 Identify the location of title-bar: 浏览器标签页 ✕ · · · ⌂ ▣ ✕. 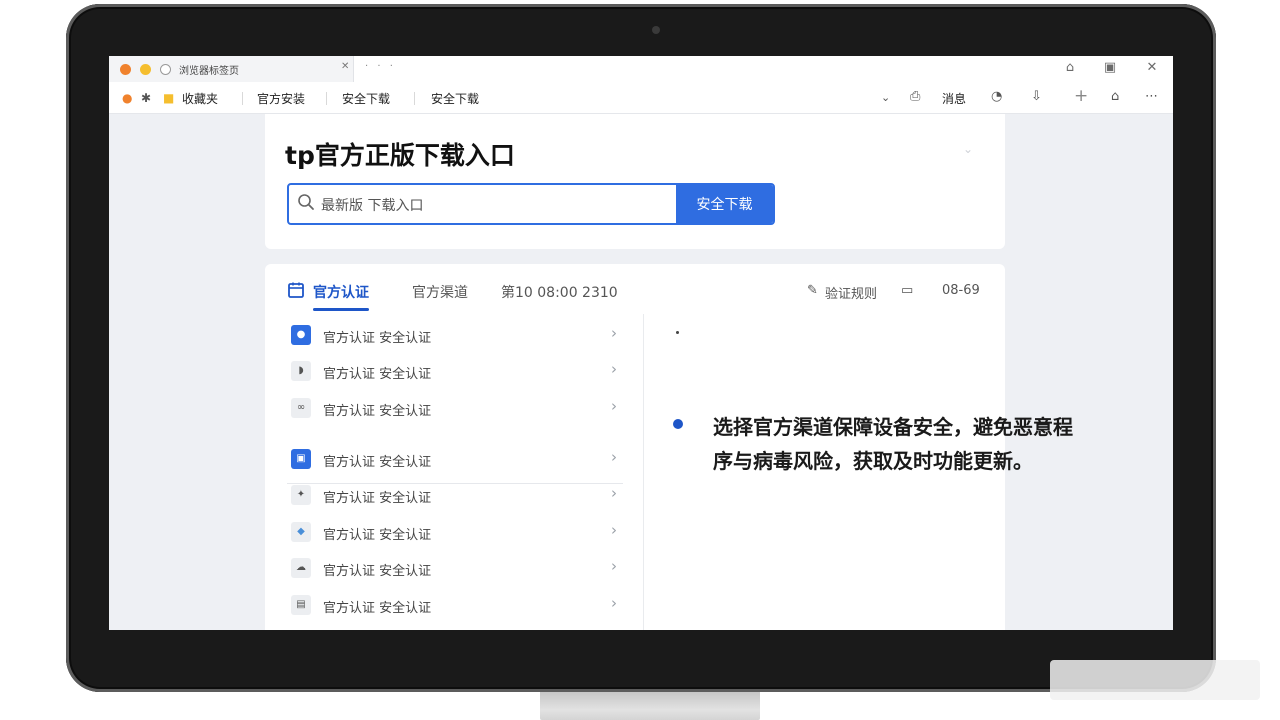
(641, 69).